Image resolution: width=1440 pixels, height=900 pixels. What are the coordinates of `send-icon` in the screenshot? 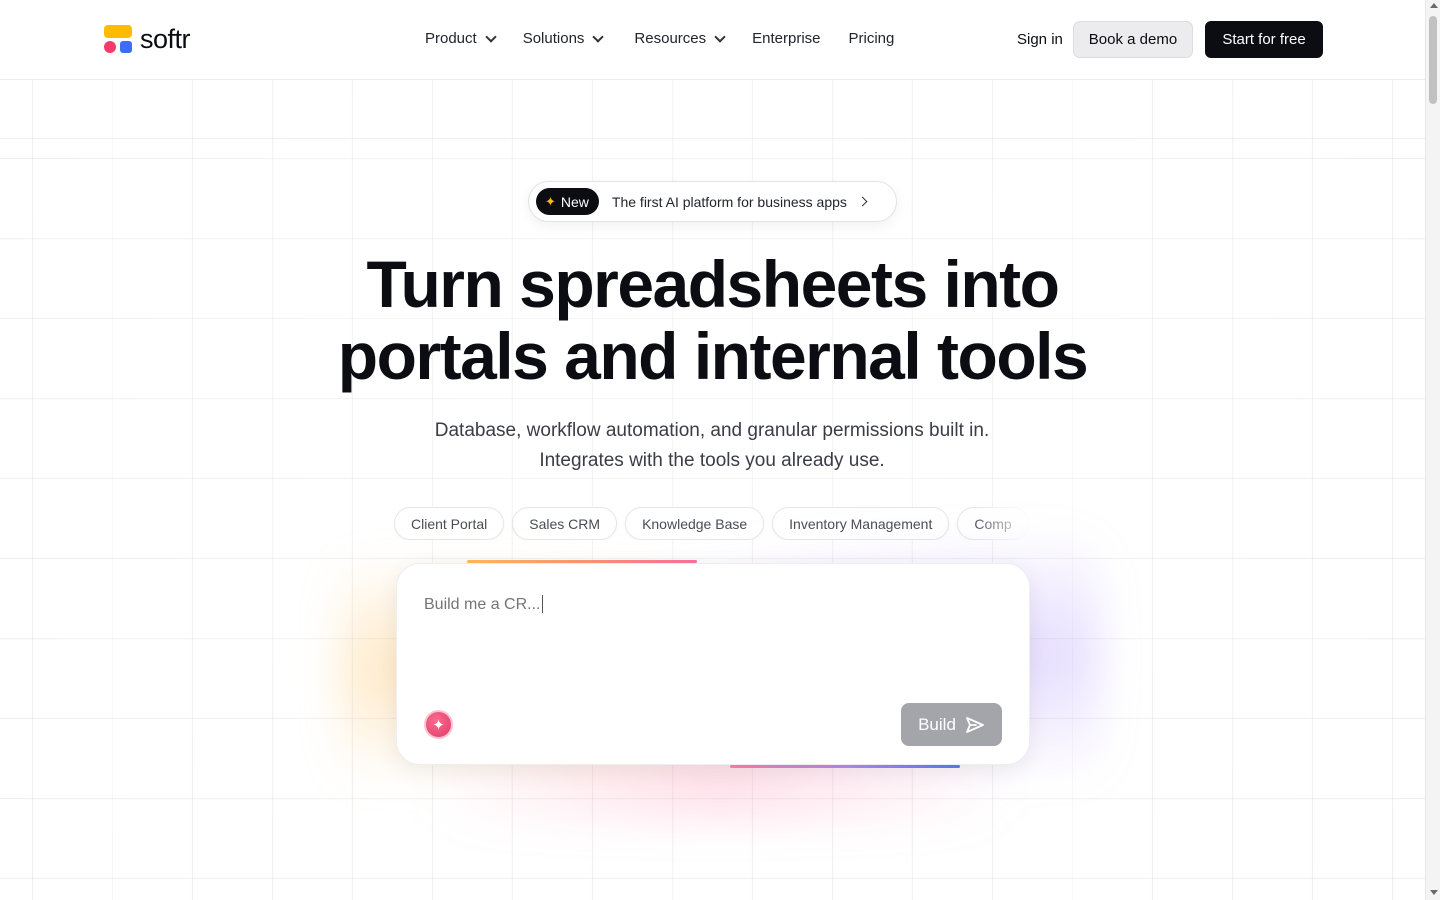 It's located at (975, 724).